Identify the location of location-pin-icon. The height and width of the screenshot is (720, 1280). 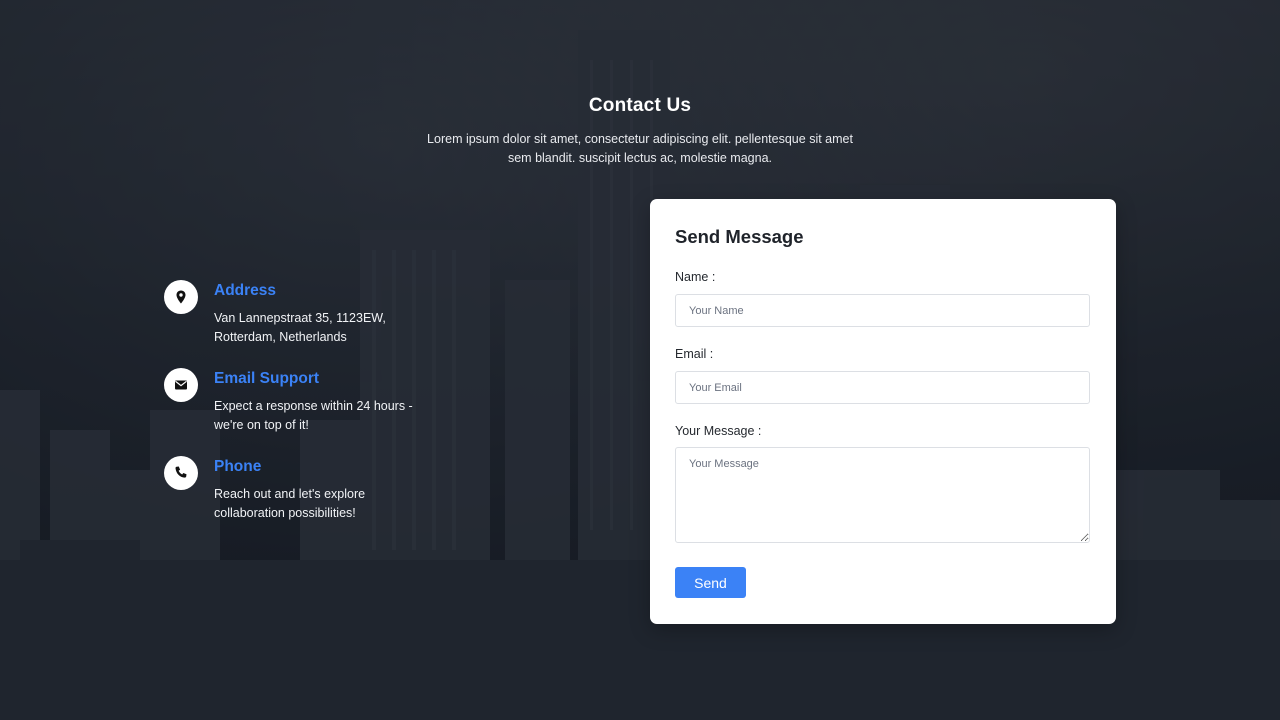
(181, 297).